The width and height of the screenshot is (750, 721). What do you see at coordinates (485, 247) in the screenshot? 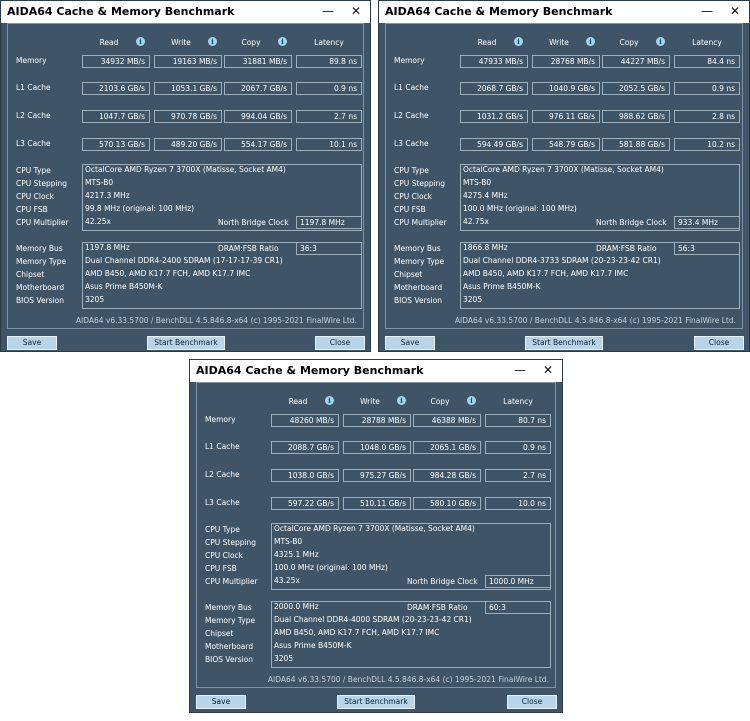
I see `memory-bus-value: 1866.8 MHz` at bounding box center [485, 247].